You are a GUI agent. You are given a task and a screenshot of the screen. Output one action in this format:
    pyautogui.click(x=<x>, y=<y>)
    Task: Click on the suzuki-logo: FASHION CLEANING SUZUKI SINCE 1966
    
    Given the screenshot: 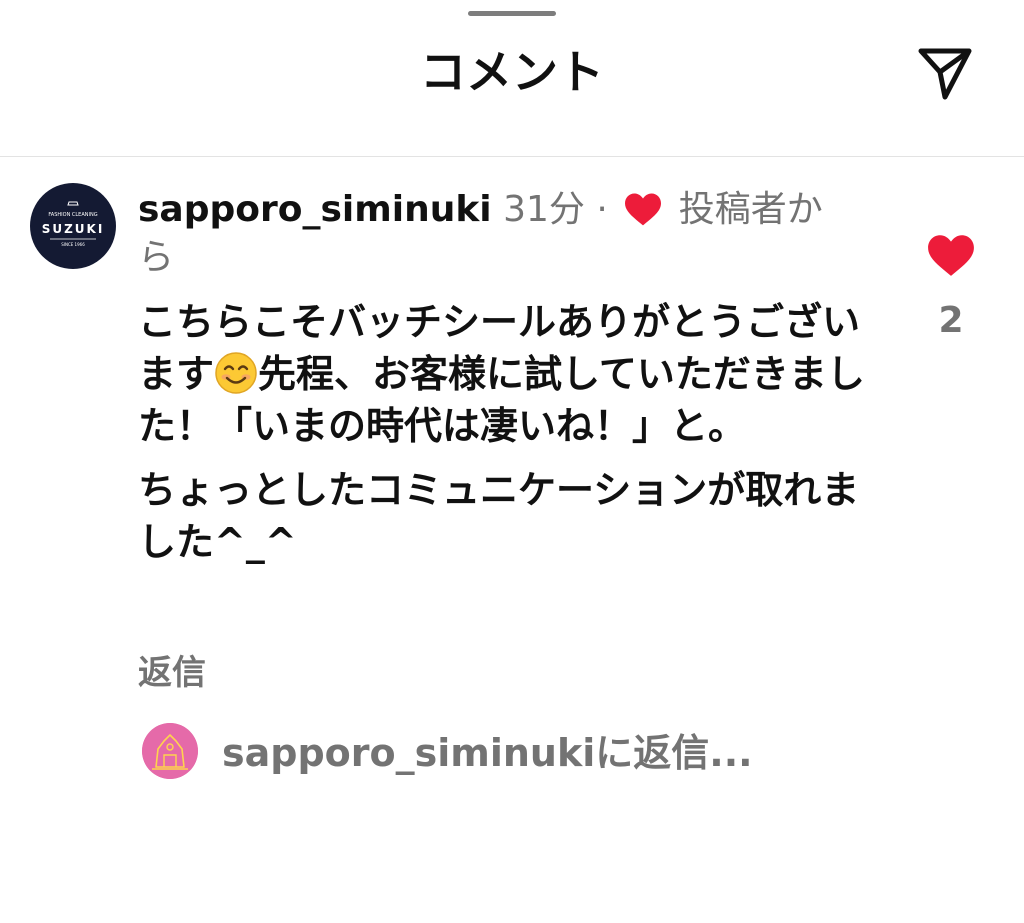 What is the action you would take?
    pyautogui.click(x=73, y=224)
    